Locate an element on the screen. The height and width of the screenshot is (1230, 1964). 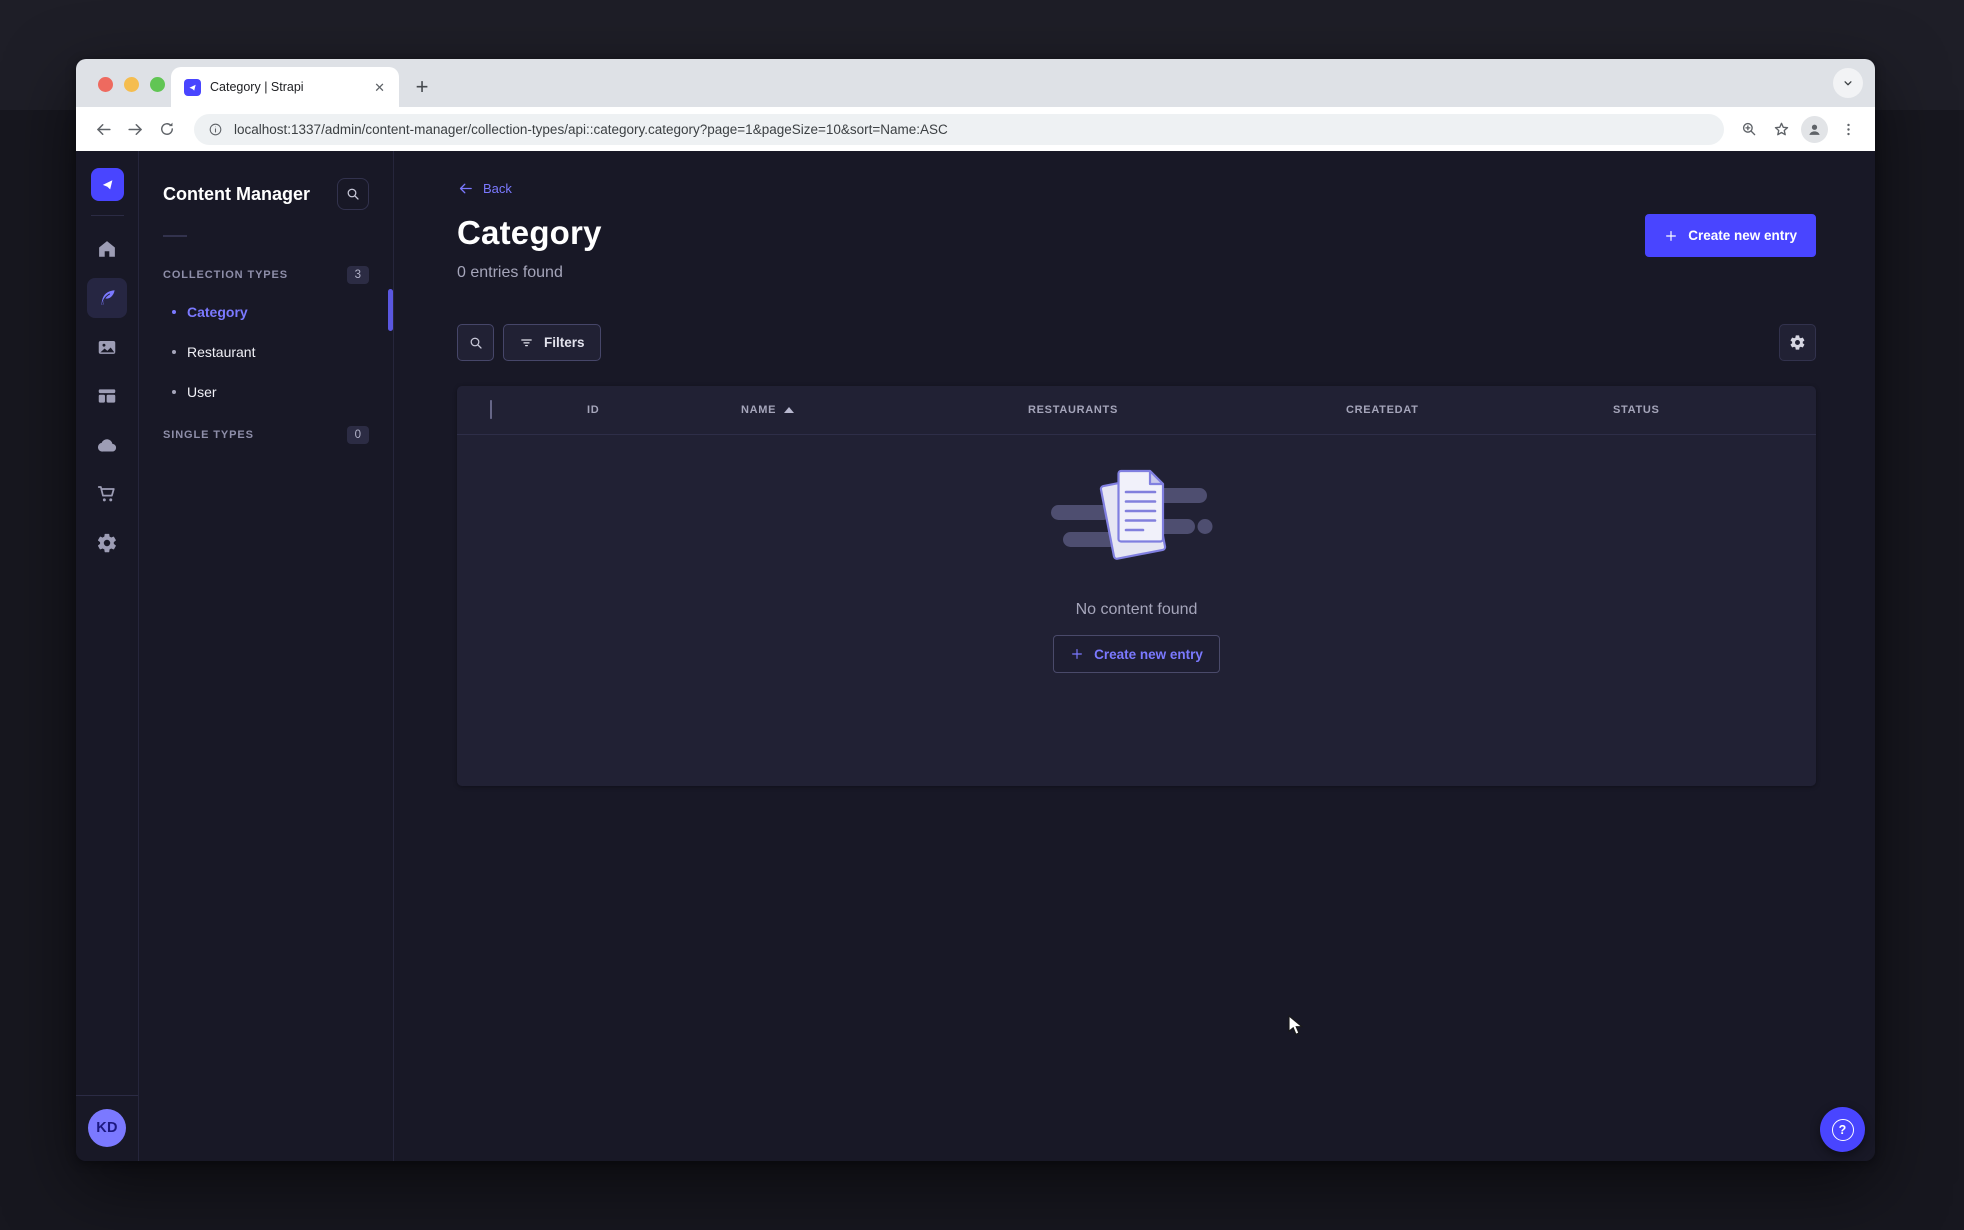
marketplace-cart-icon is located at coordinates (107, 494).